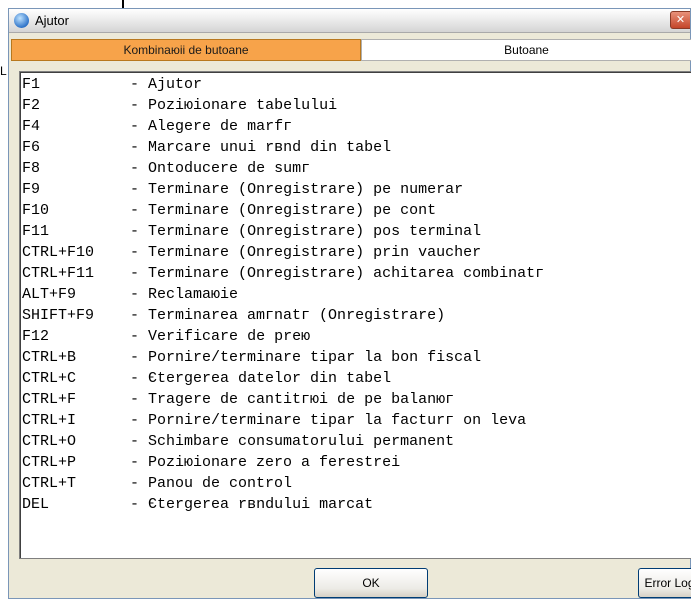 This screenshot has width=691, height=599. What do you see at coordinates (229, 336) in the screenshot?
I see `shortcut-description: Verificare de preю` at bounding box center [229, 336].